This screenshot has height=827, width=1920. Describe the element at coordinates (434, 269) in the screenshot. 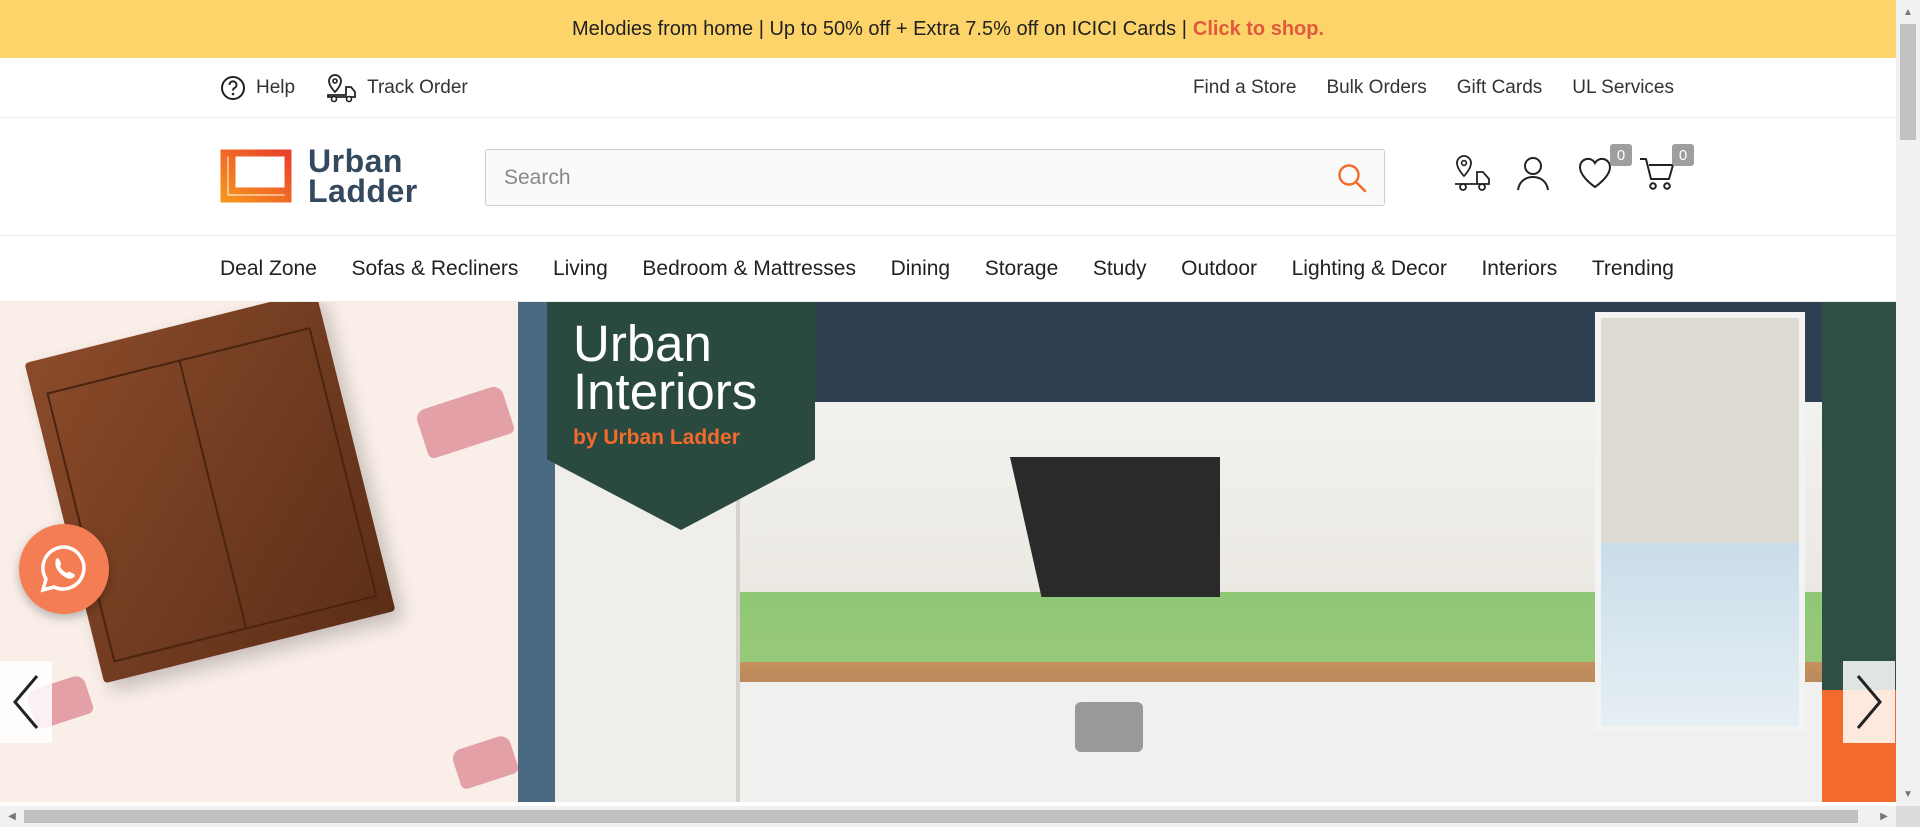

I see `nav-sofas-recliners: Sofas & Recliners` at that location.